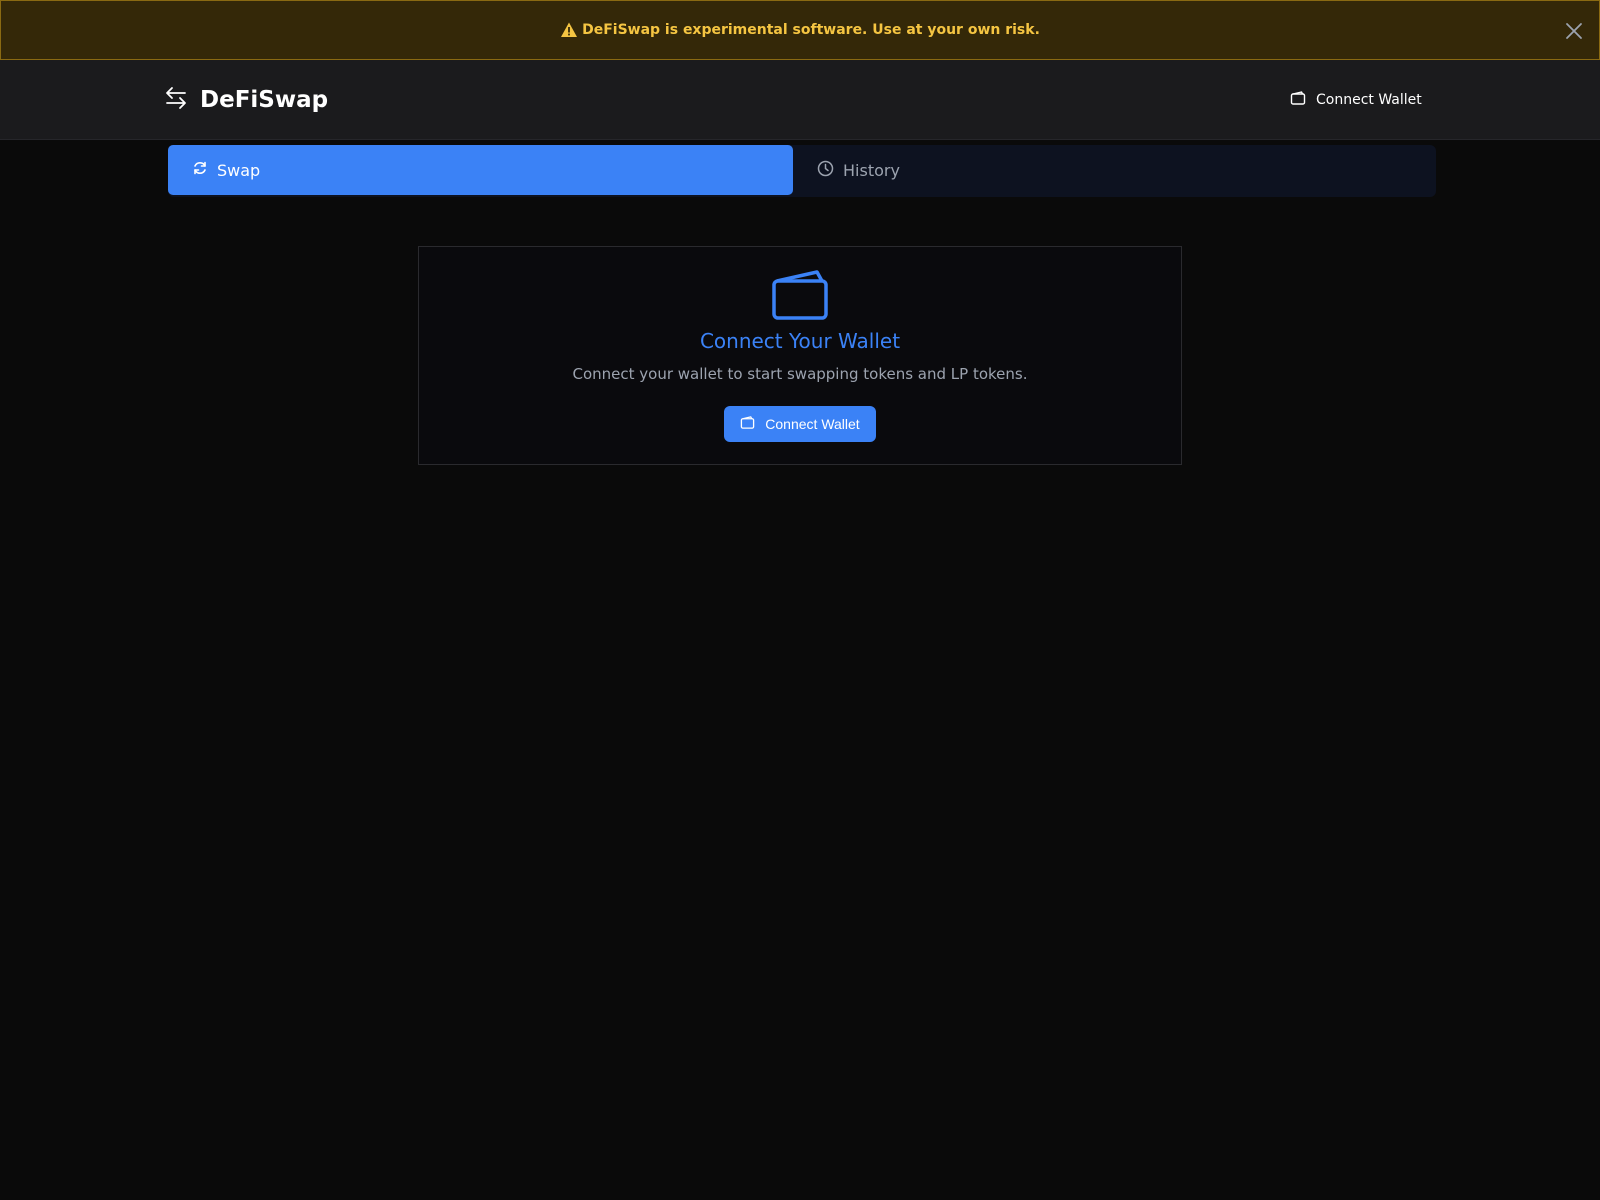 The height and width of the screenshot is (1200, 1600). I want to click on refresh-icon, so click(200, 170).